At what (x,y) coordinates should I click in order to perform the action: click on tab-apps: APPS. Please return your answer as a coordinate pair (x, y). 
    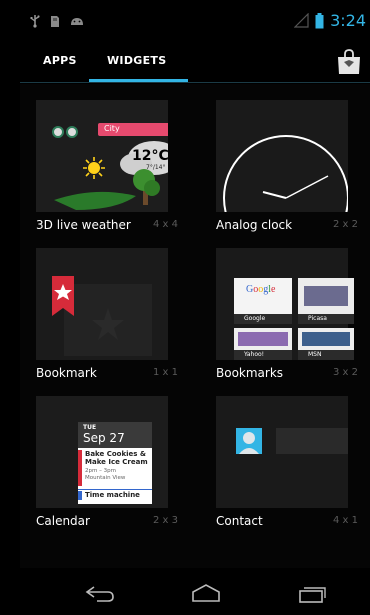
    Looking at the image, I should click on (60, 60).